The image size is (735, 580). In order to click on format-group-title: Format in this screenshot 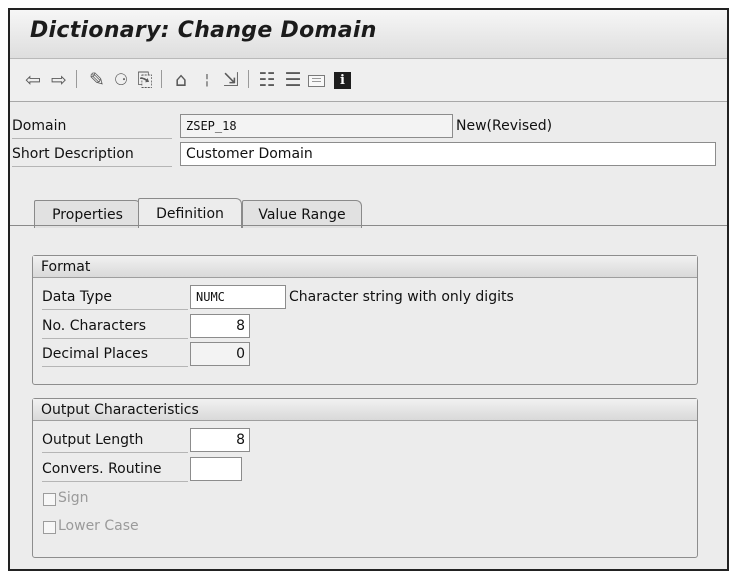, I will do `click(365, 267)`.